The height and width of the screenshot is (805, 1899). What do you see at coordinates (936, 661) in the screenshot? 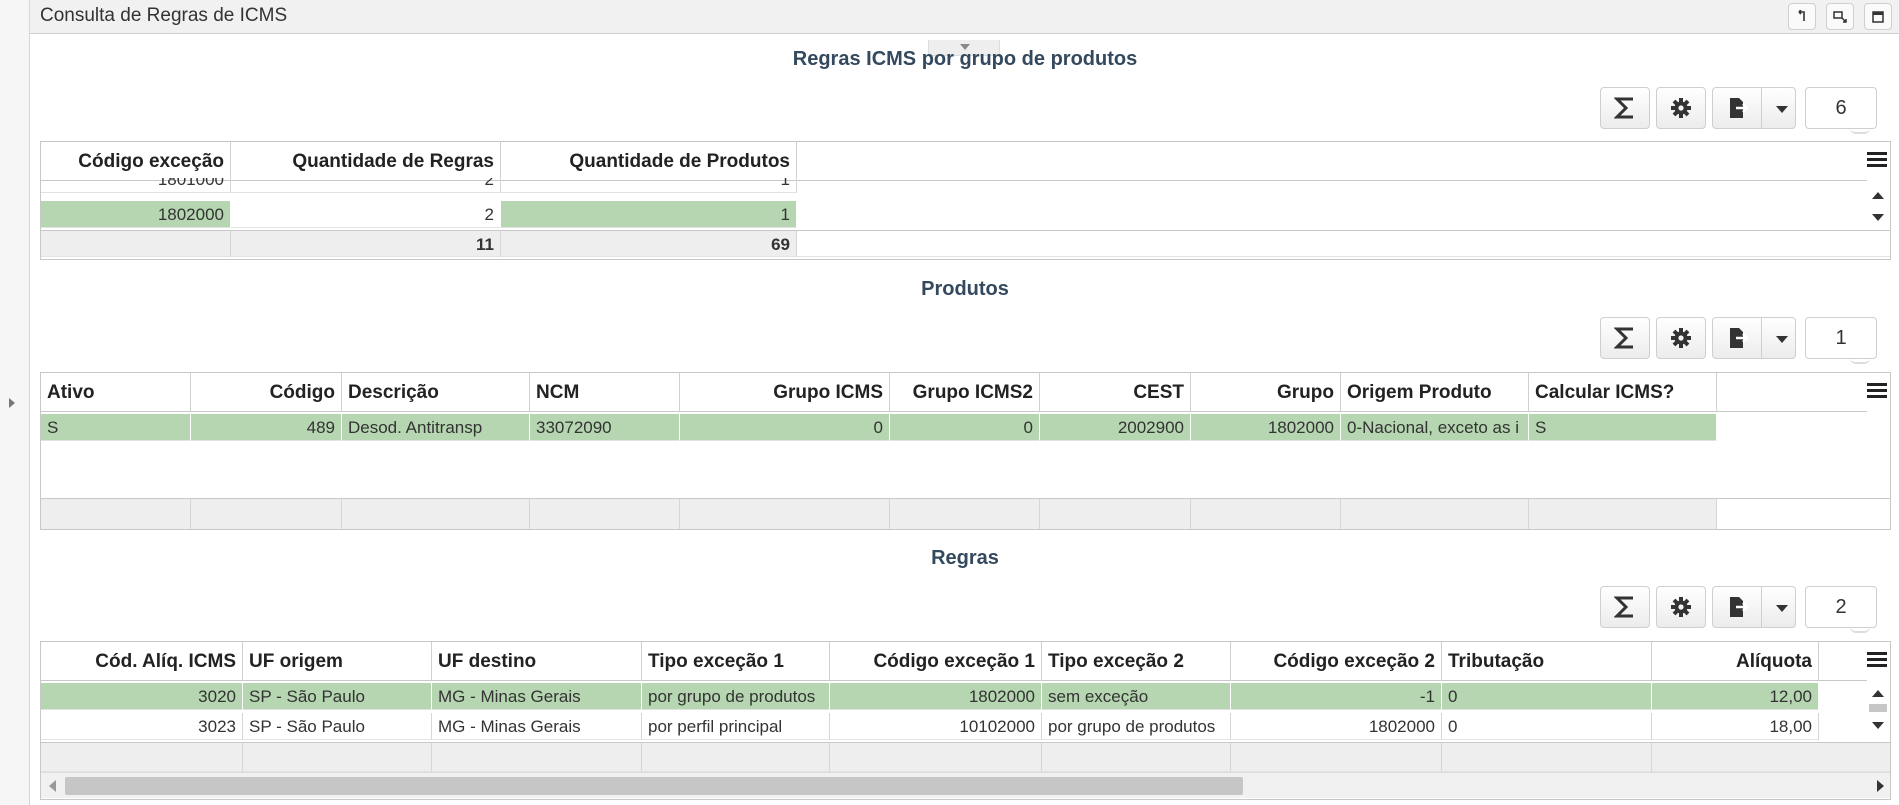
I see `column-header: Código exceção 1` at bounding box center [936, 661].